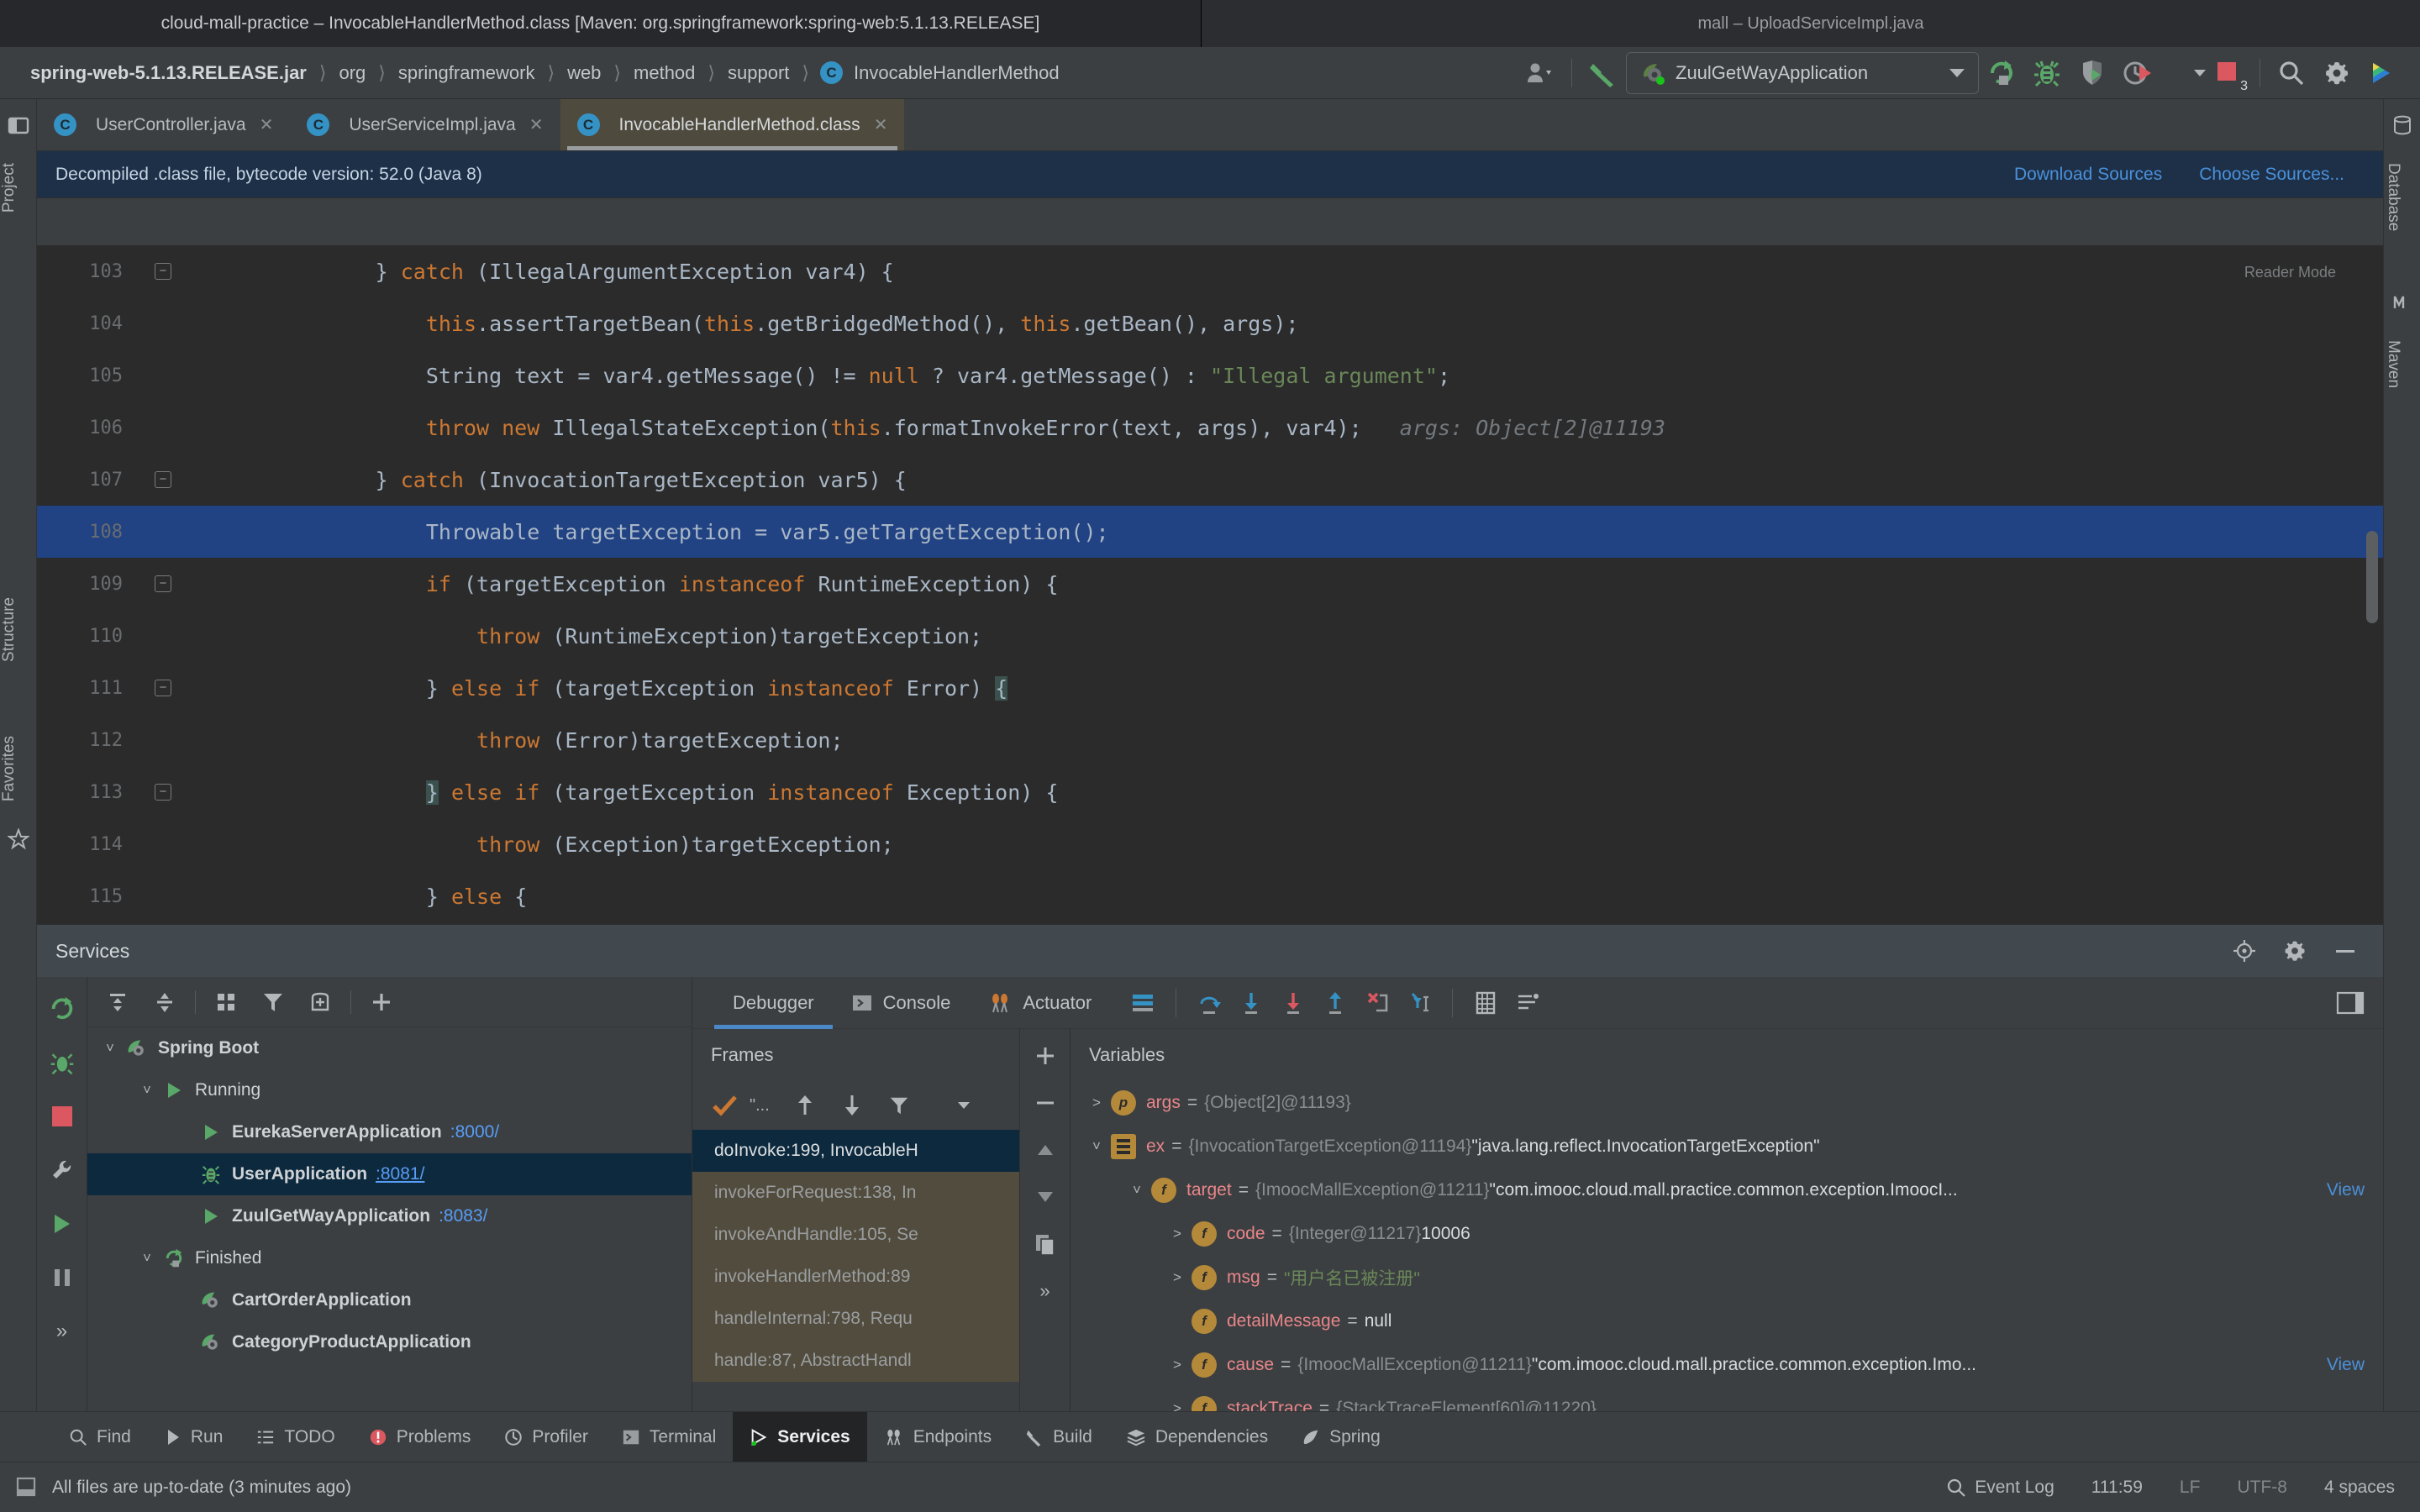 The width and height of the screenshot is (2420, 1512). What do you see at coordinates (1045, 1103) in the screenshot?
I see `minus-icon` at bounding box center [1045, 1103].